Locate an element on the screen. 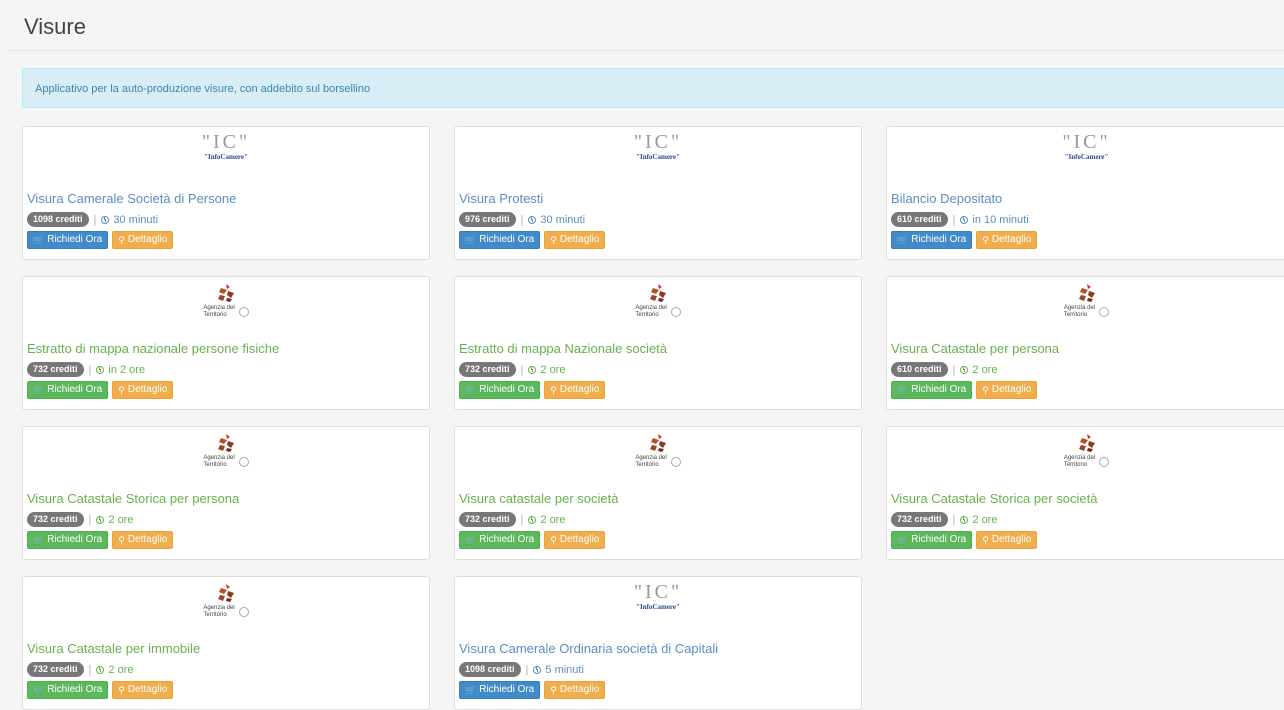 The height and width of the screenshot is (710, 1284). infocamere-logo: "IC" "InfoCamere" is located at coordinates (658, 596).